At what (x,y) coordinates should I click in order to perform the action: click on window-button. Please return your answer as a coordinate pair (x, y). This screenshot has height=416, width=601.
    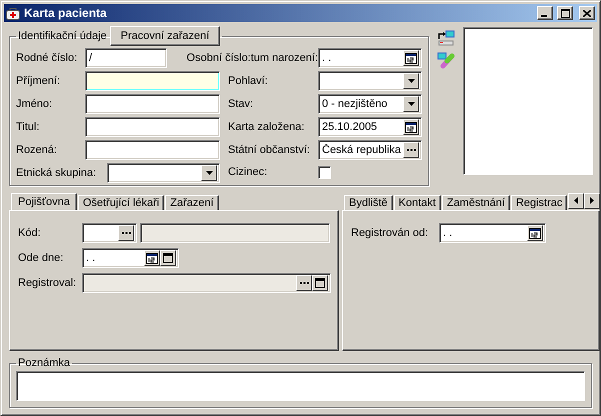
    Looking at the image, I should click on (168, 258).